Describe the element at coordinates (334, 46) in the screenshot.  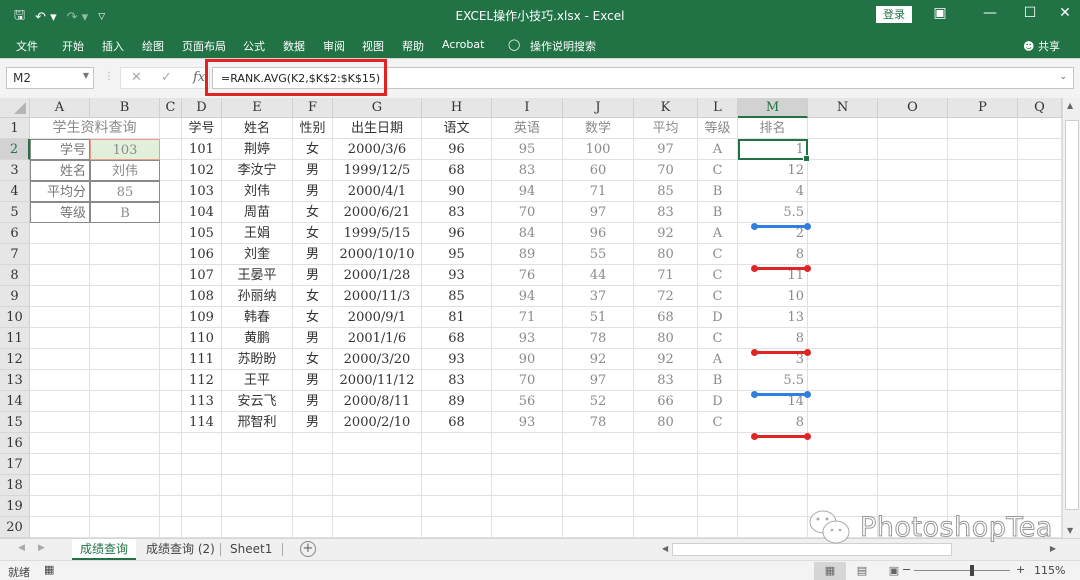
I see `tab-review: 审阅` at that location.